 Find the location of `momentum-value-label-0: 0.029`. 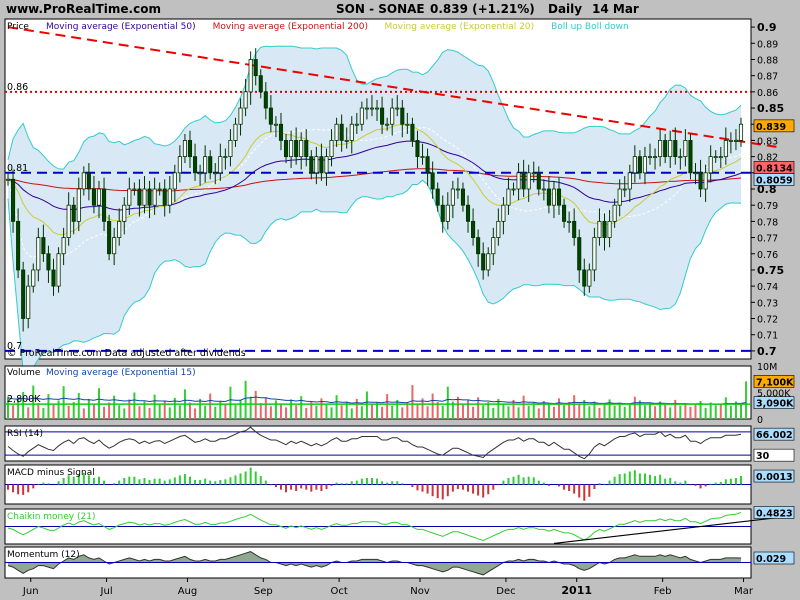

momentum-value-label-0: 0.029 is located at coordinates (771, 559).